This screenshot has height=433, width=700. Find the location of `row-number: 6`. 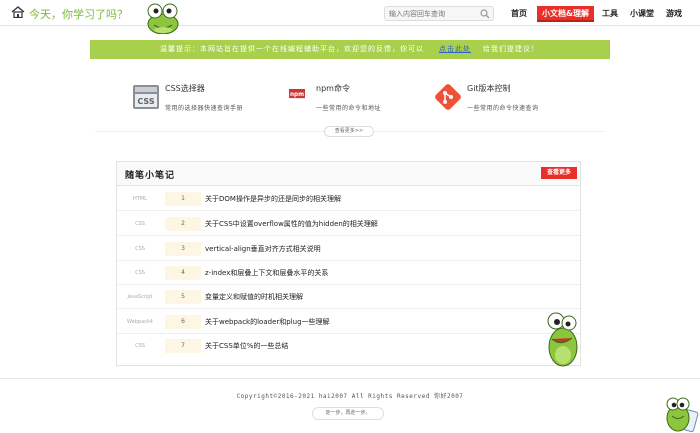

row-number: 6 is located at coordinates (183, 322).